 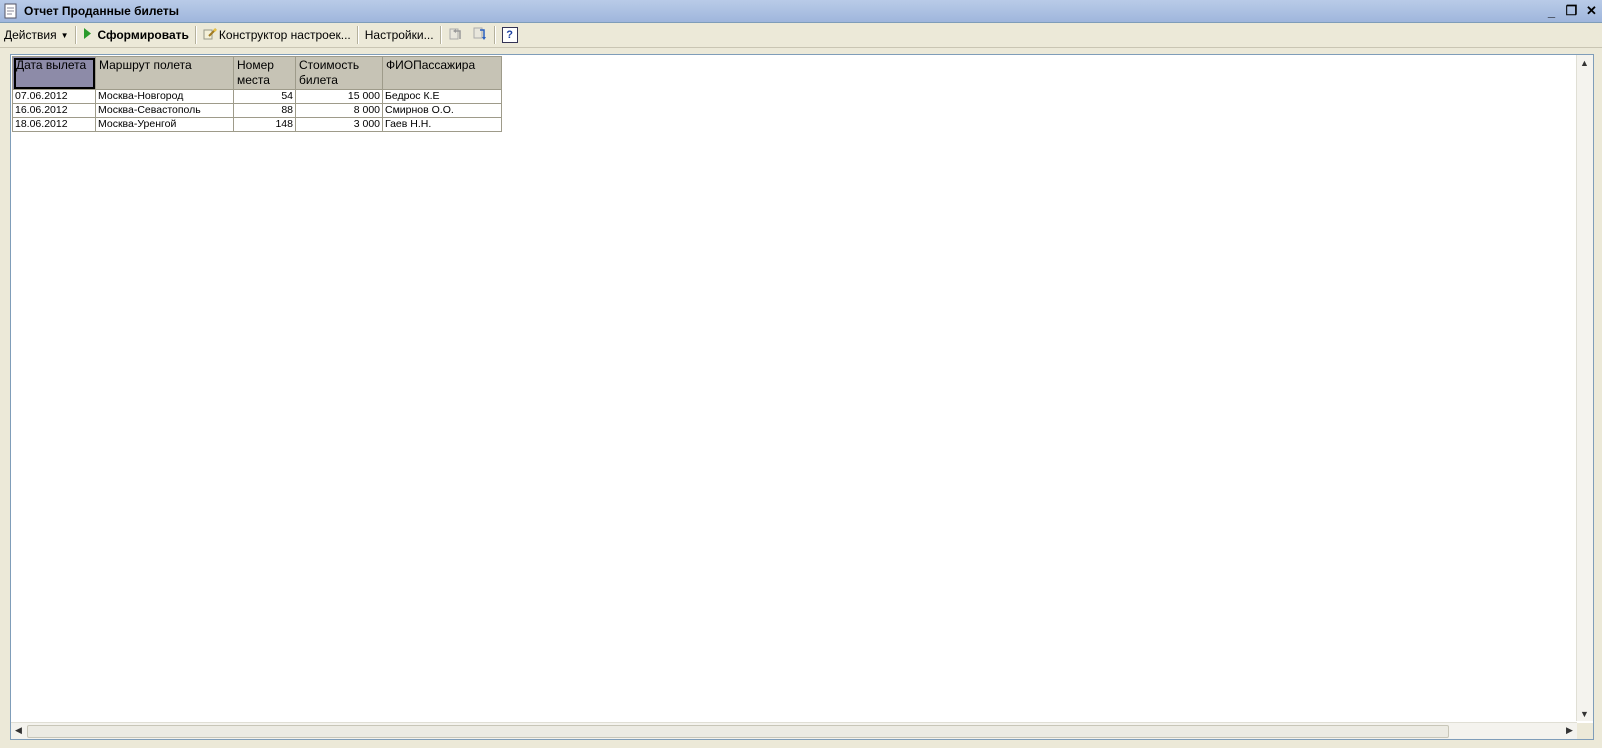 I want to click on close-icon: ✕, so click(x=1591, y=11).